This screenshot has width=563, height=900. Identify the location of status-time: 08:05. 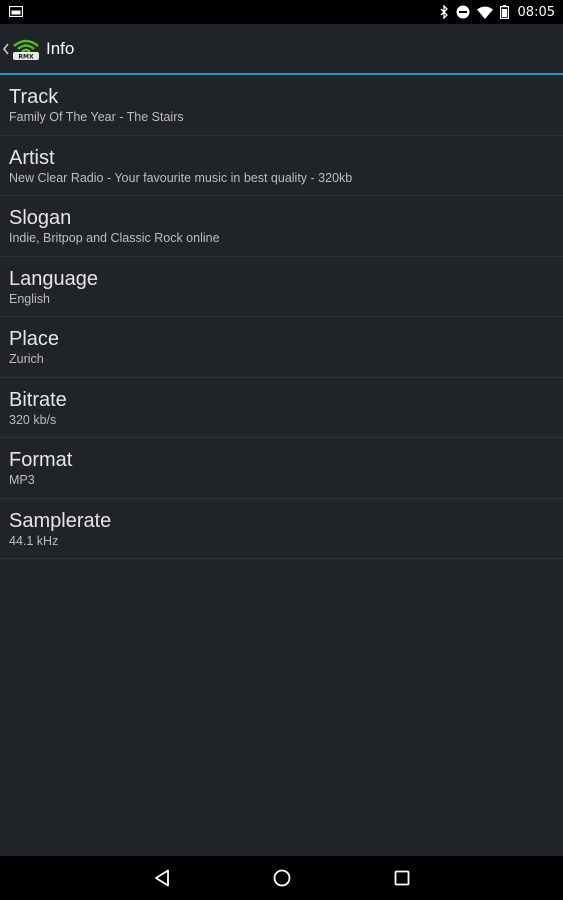
(536, 12).